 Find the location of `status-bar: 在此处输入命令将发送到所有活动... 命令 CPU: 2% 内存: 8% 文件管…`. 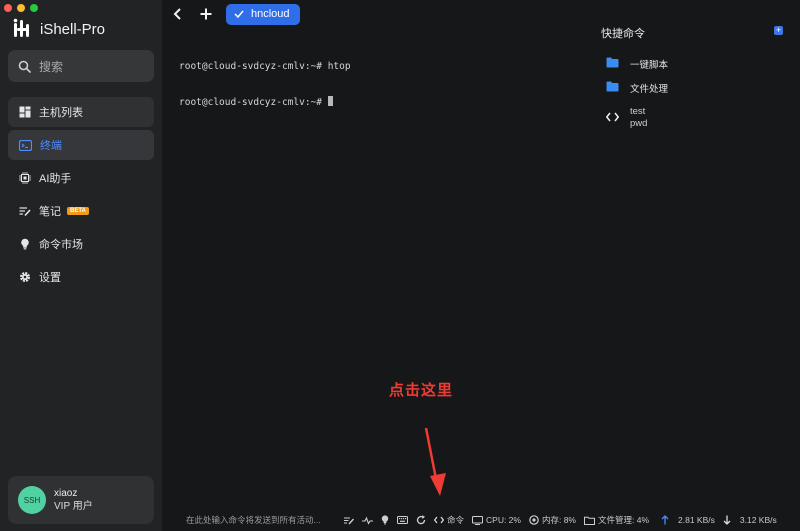

status-bar: 在此处输入命令将发送到所有活动... 命令 CPU: 2% 内存: 8% 文件管… is located at coordinates (493, 520).